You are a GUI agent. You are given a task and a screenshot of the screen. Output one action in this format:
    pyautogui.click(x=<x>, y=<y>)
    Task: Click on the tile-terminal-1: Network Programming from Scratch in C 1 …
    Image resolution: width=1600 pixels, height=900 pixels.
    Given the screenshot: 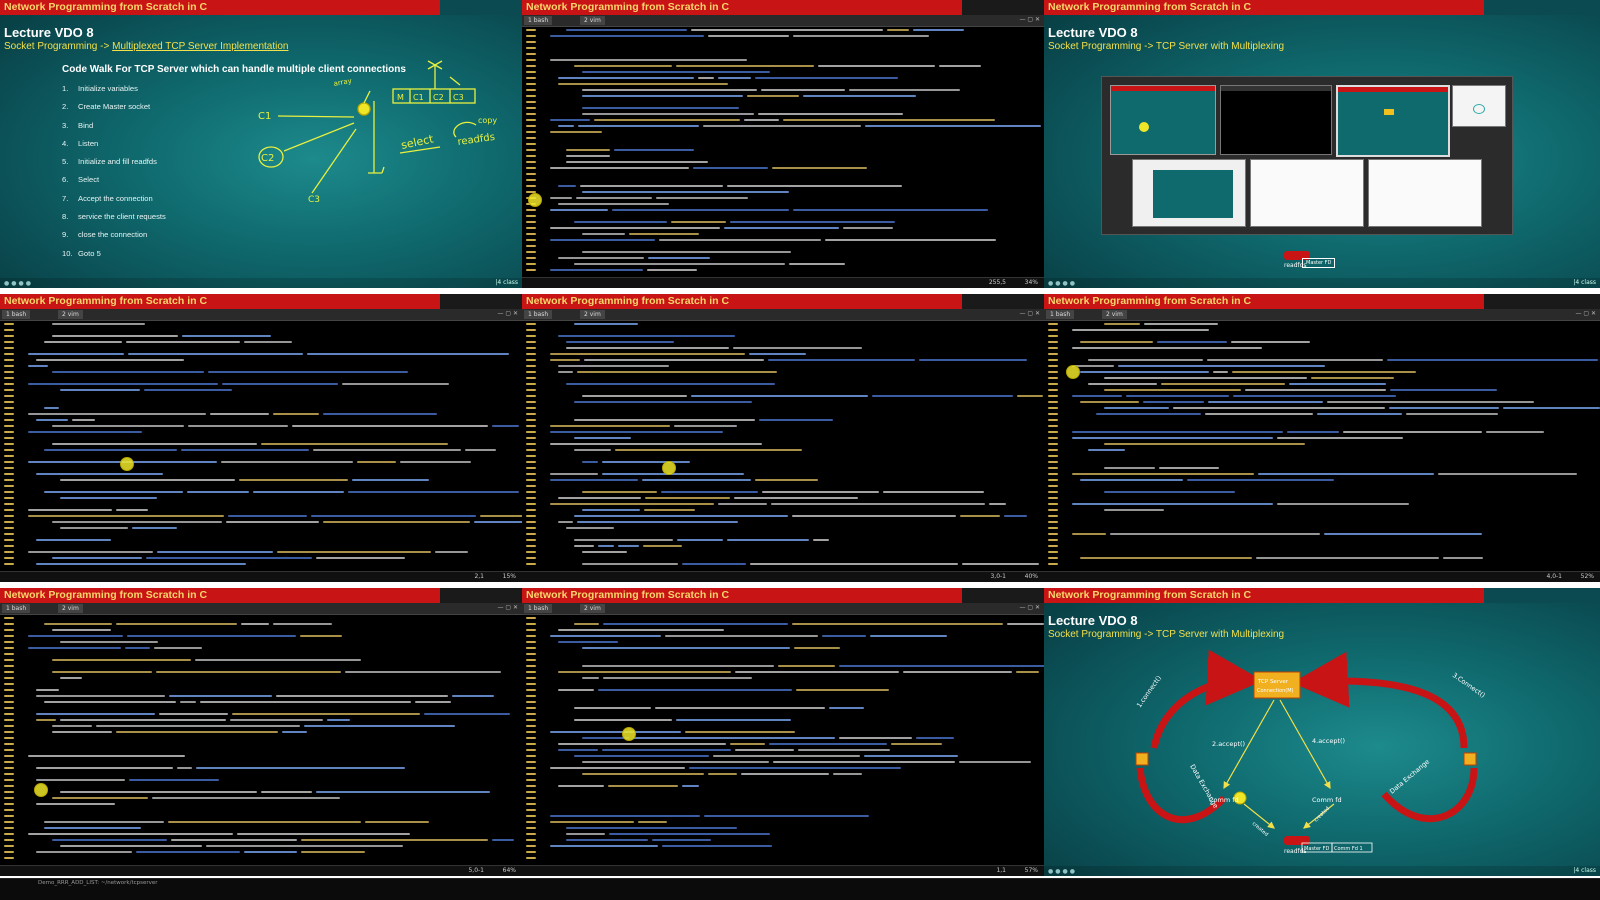 What is the action you would take?
    pyautogui.click(x=783, y=144)
    